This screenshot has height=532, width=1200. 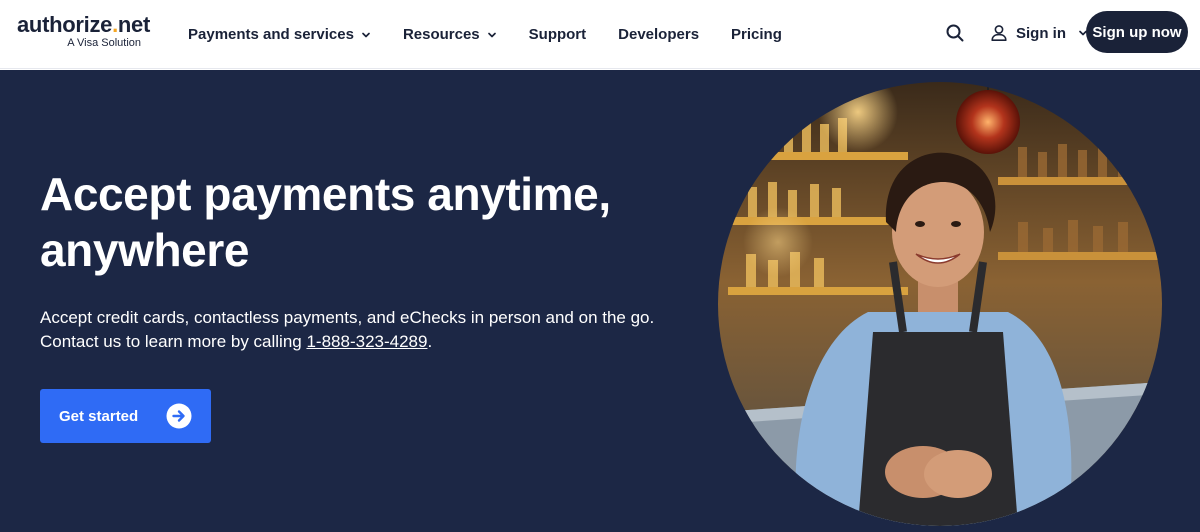 What do you see at coordinates (325, 194) in the screenshot?
I see `hero-title-line-1: Accept payments anytime,` at bounding box center [325, 194].